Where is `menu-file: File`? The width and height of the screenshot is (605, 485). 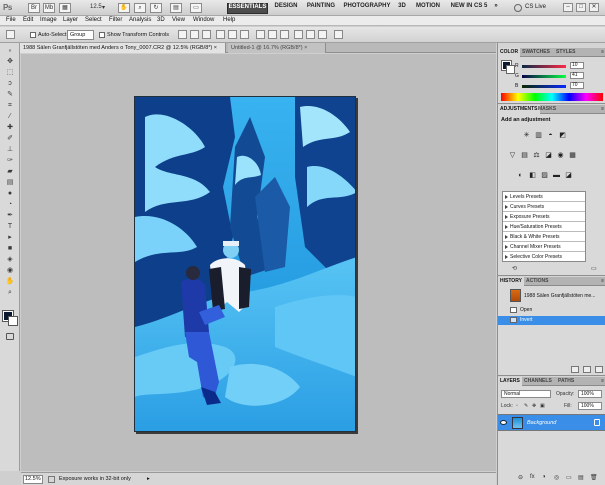
menu-file: File is located at coordinates (11, 20).